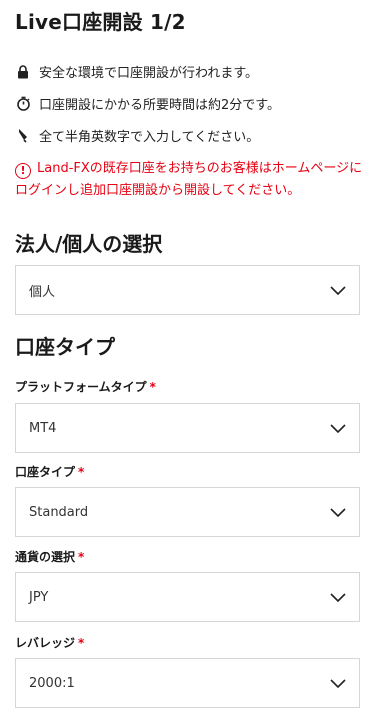 This screenshot has width=375, height=725. I want to click on account-type-value: Standard, so click(59, 512).